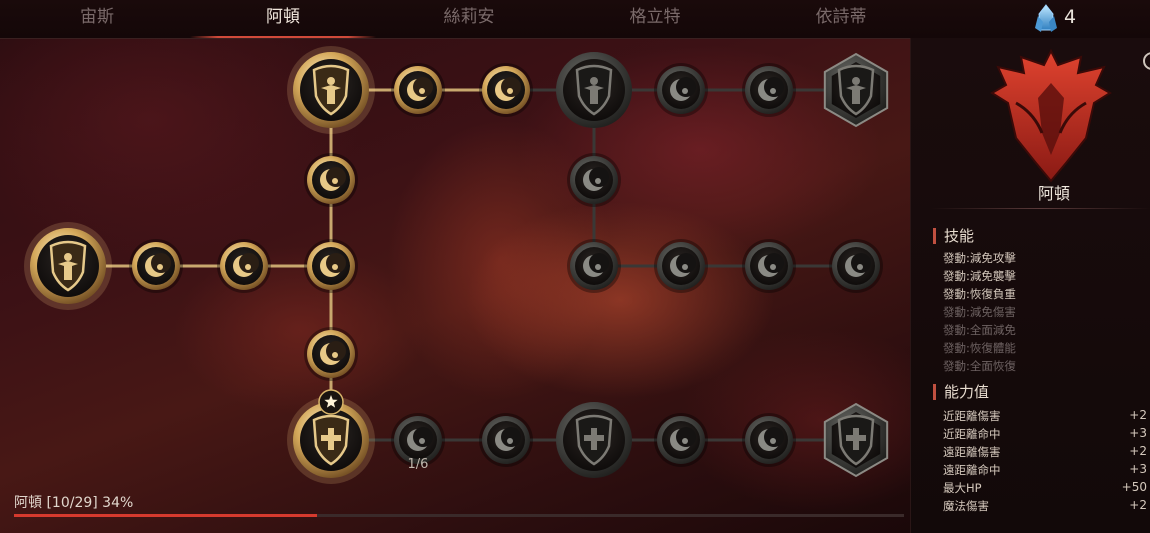 The width and height of the screenshot is (1150, 533). What do you see at coordinates (594, 440) in the screenshot?
I see `skill-node-cross-shield-icon` at bounding box center [594, 440].